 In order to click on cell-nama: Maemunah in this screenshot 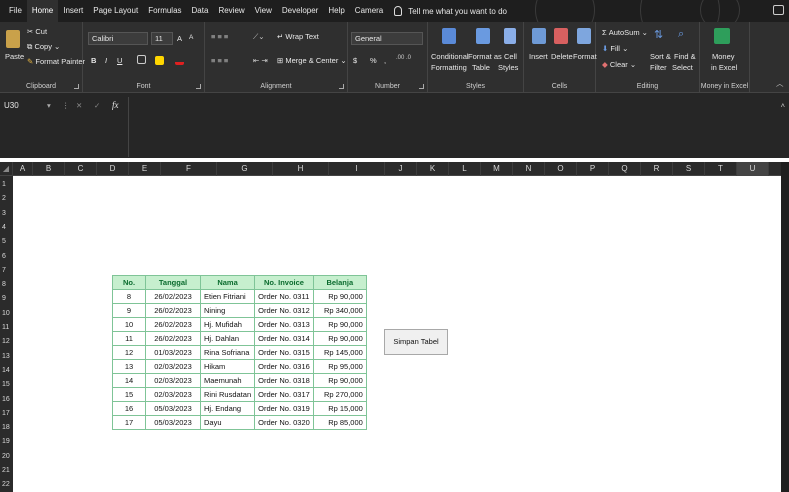, I will do `click(227, 380)`.